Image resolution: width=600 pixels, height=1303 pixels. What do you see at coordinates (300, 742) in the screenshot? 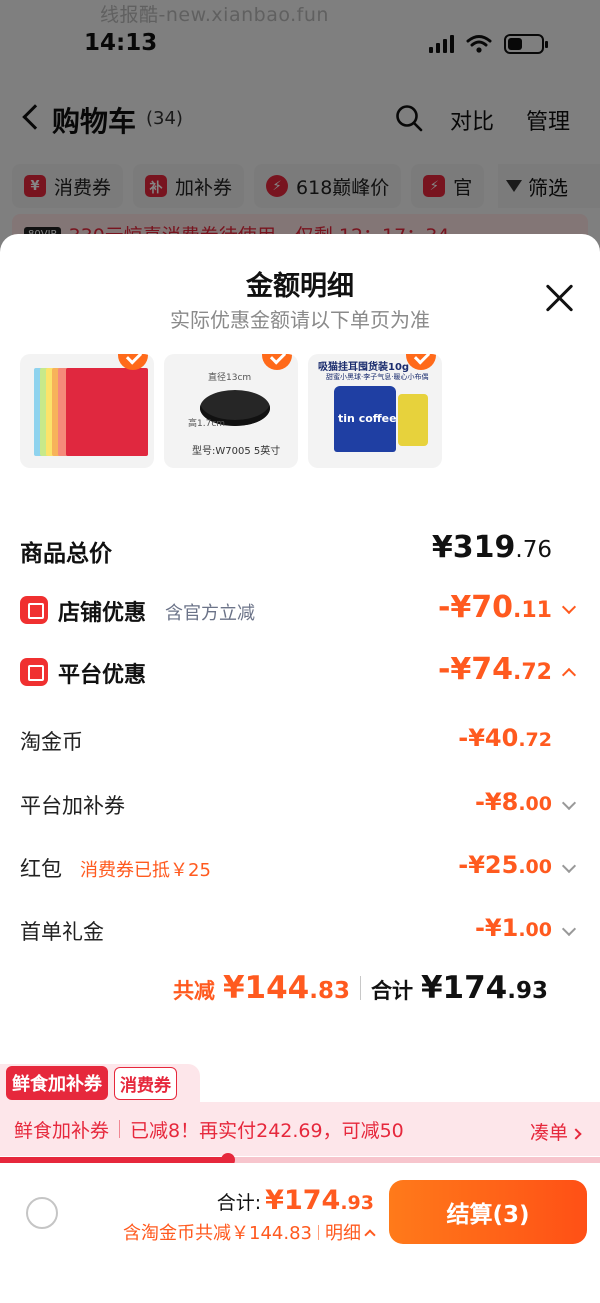
I see `taojinbi-row: 淘金币 -¥40.72` at bounding box center [300, 742].